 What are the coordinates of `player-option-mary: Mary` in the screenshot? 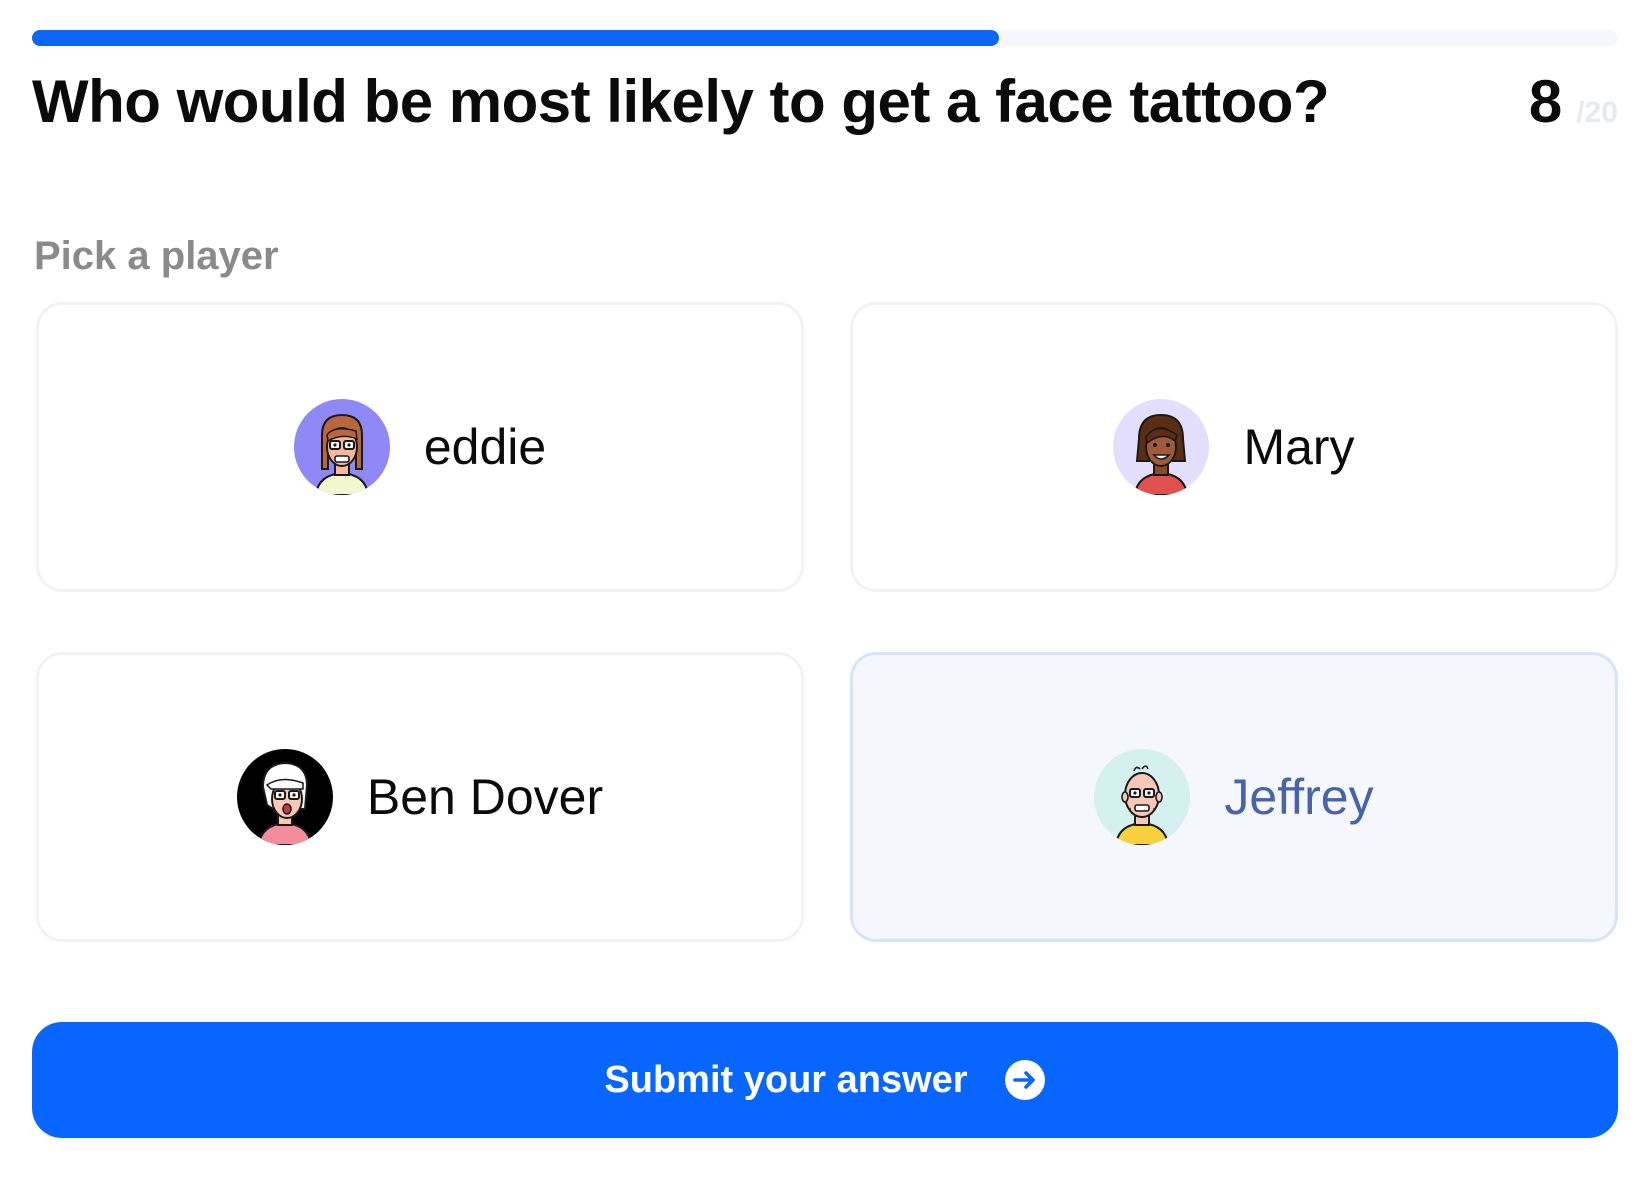 It's located at (1234, 447).